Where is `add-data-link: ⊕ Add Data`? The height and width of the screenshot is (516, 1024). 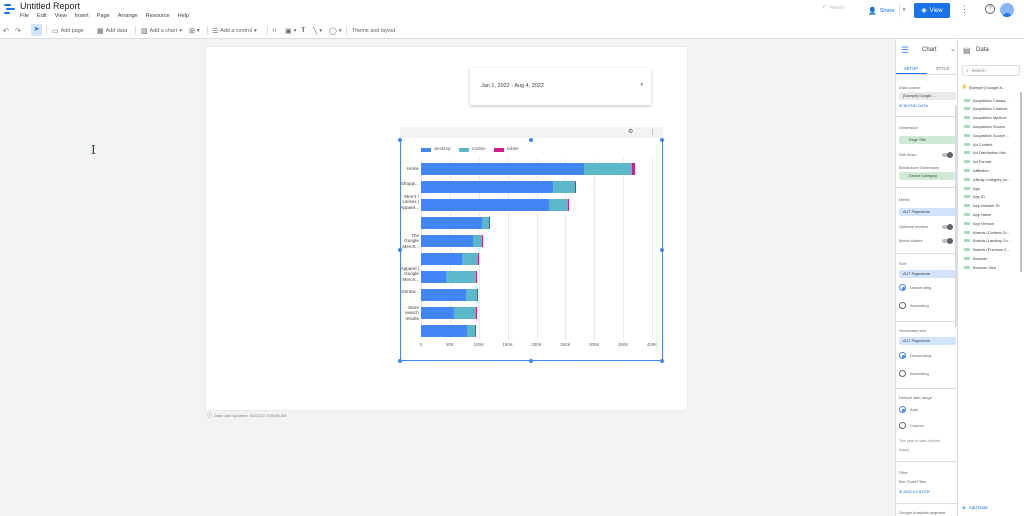
add-data-link: ⊕ Add Data is located at coordinates (975, 508).